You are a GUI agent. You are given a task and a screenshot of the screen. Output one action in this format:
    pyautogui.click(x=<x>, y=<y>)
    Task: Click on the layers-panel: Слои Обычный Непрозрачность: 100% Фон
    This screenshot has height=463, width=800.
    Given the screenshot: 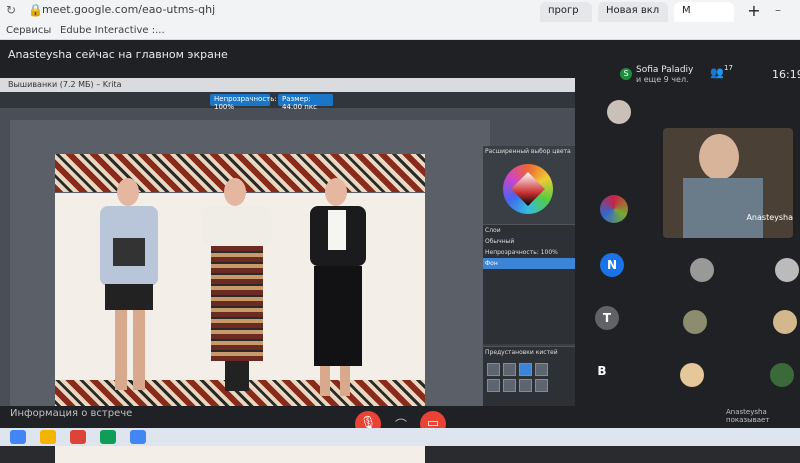 What is the action you would take?
    pyautogui.click(x=529, y=284)
    